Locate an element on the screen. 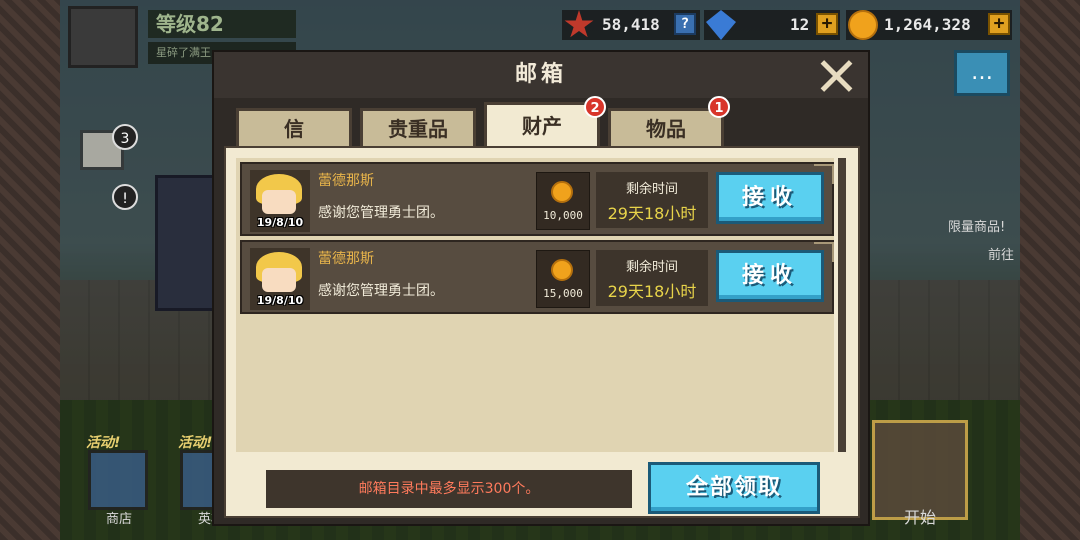 The image size is (1080, 540). tab-valuables: 贵重品 is located at coordinates (418, 128).